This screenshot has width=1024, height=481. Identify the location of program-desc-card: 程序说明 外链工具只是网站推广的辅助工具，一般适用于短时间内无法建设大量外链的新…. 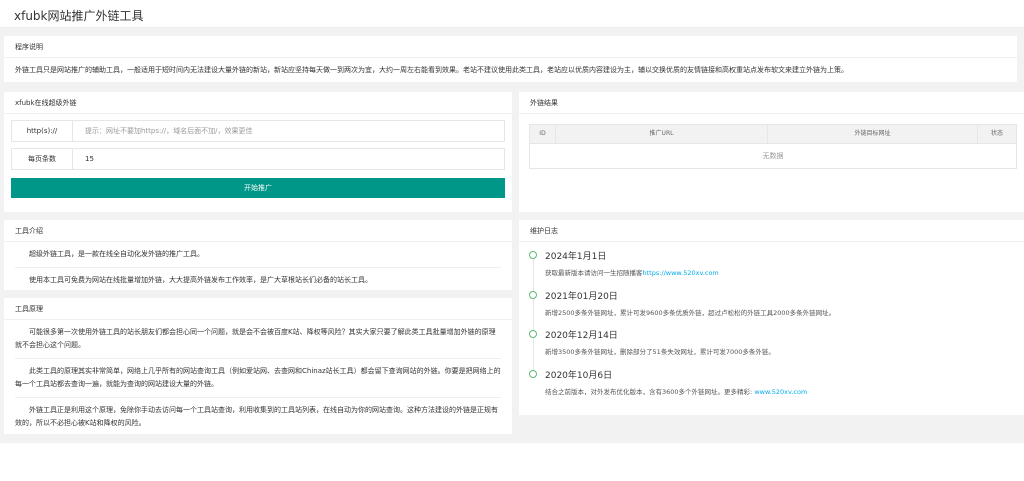
(510, 59).